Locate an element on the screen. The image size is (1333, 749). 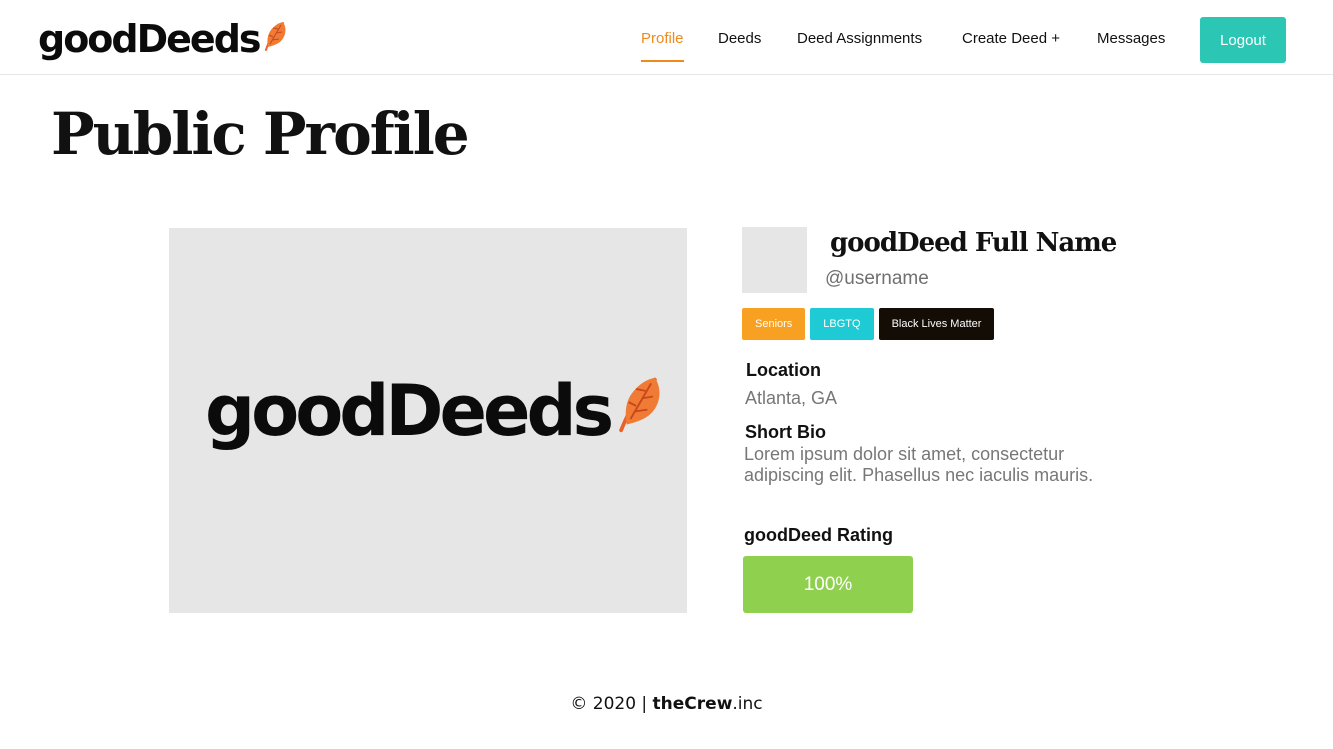
tag-black-lives-matter: Black Lives Matter is located at coordinates (936, 324).